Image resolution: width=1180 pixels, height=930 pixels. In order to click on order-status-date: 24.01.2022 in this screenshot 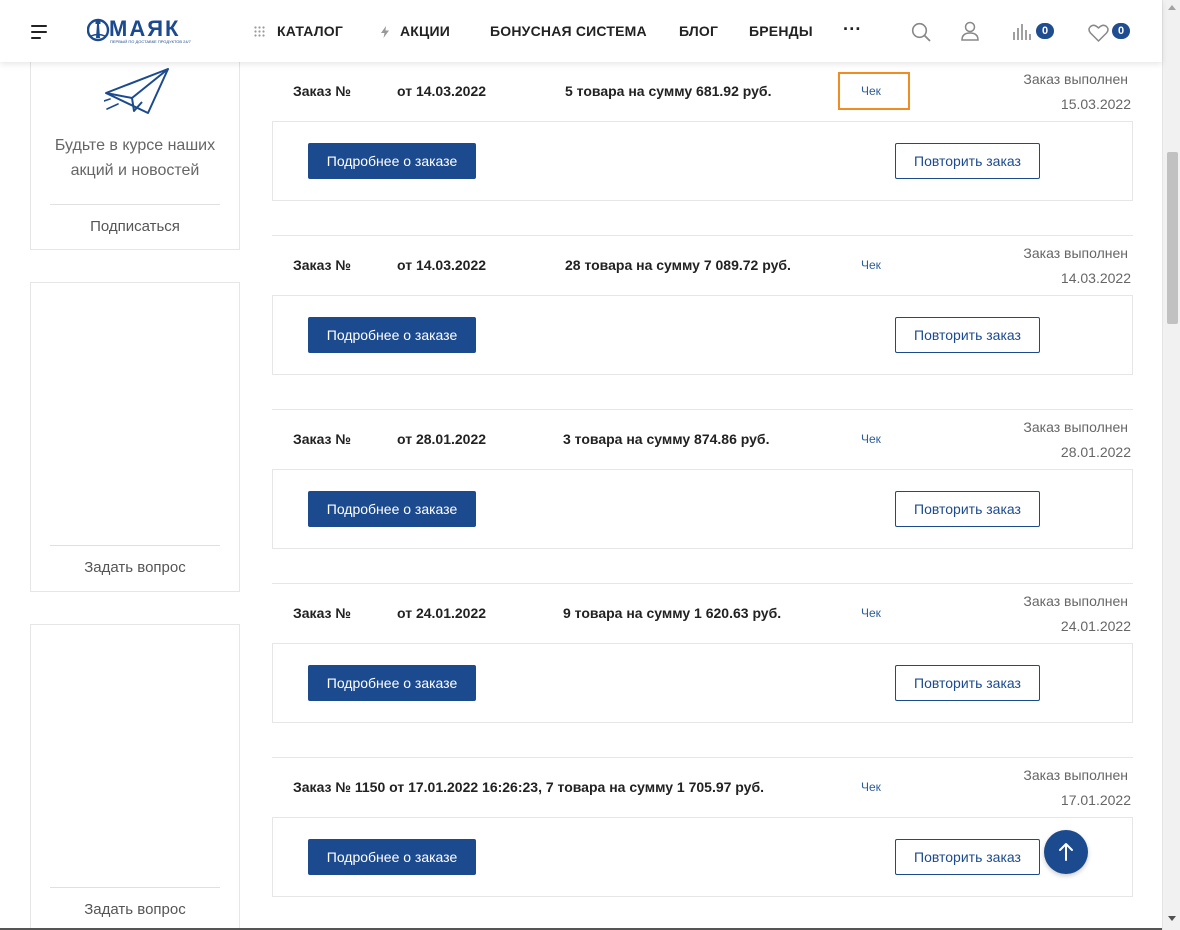, I will do `click(1095, 626)`.